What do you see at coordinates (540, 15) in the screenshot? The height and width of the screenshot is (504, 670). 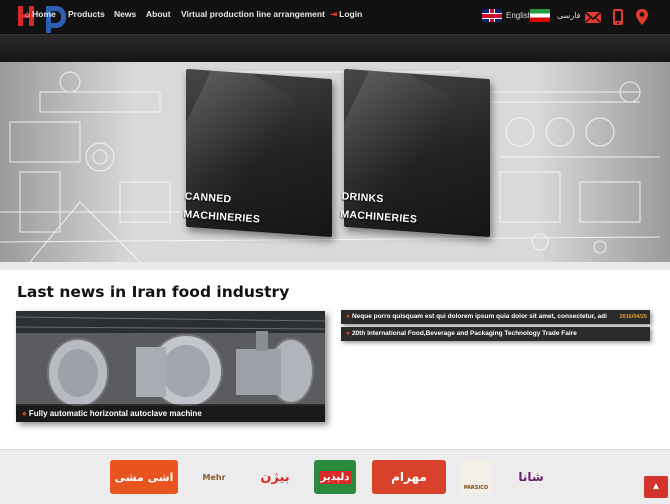 I see `iran-flag-icon` at bounding box center [540, 15].